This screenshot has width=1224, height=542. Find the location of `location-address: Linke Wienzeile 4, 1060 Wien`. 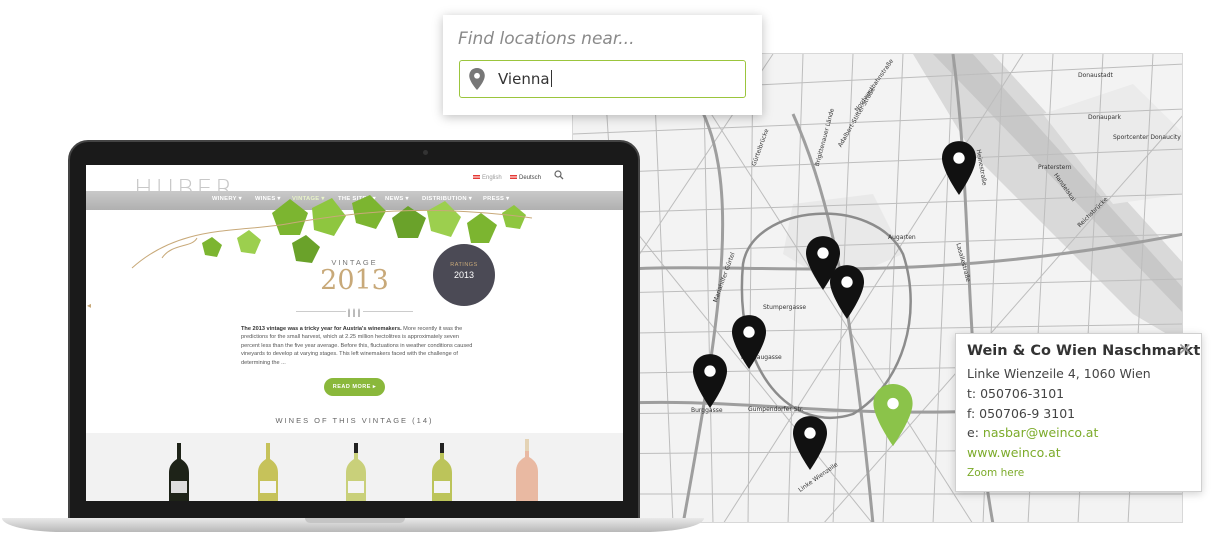

location-address: Linke Wienzeile 4, 1060 Wien is located at coordinates (1059, 373).